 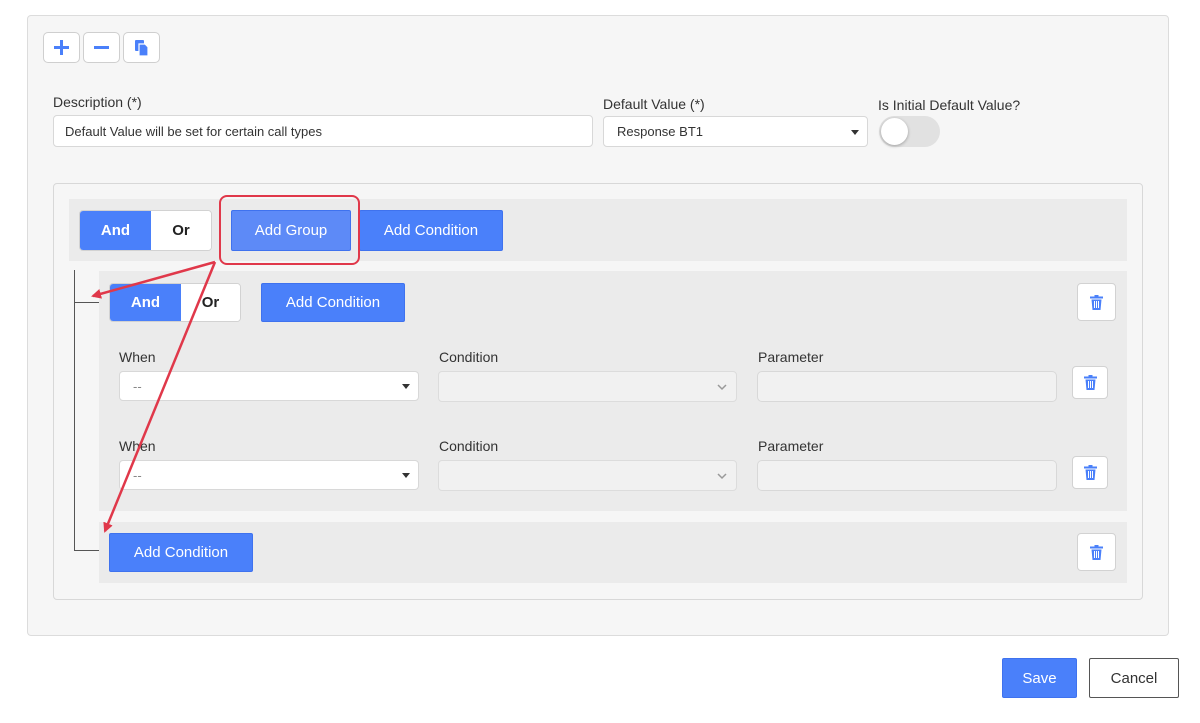 I want to click on root-and-button: And, so click(x=115, y=230).